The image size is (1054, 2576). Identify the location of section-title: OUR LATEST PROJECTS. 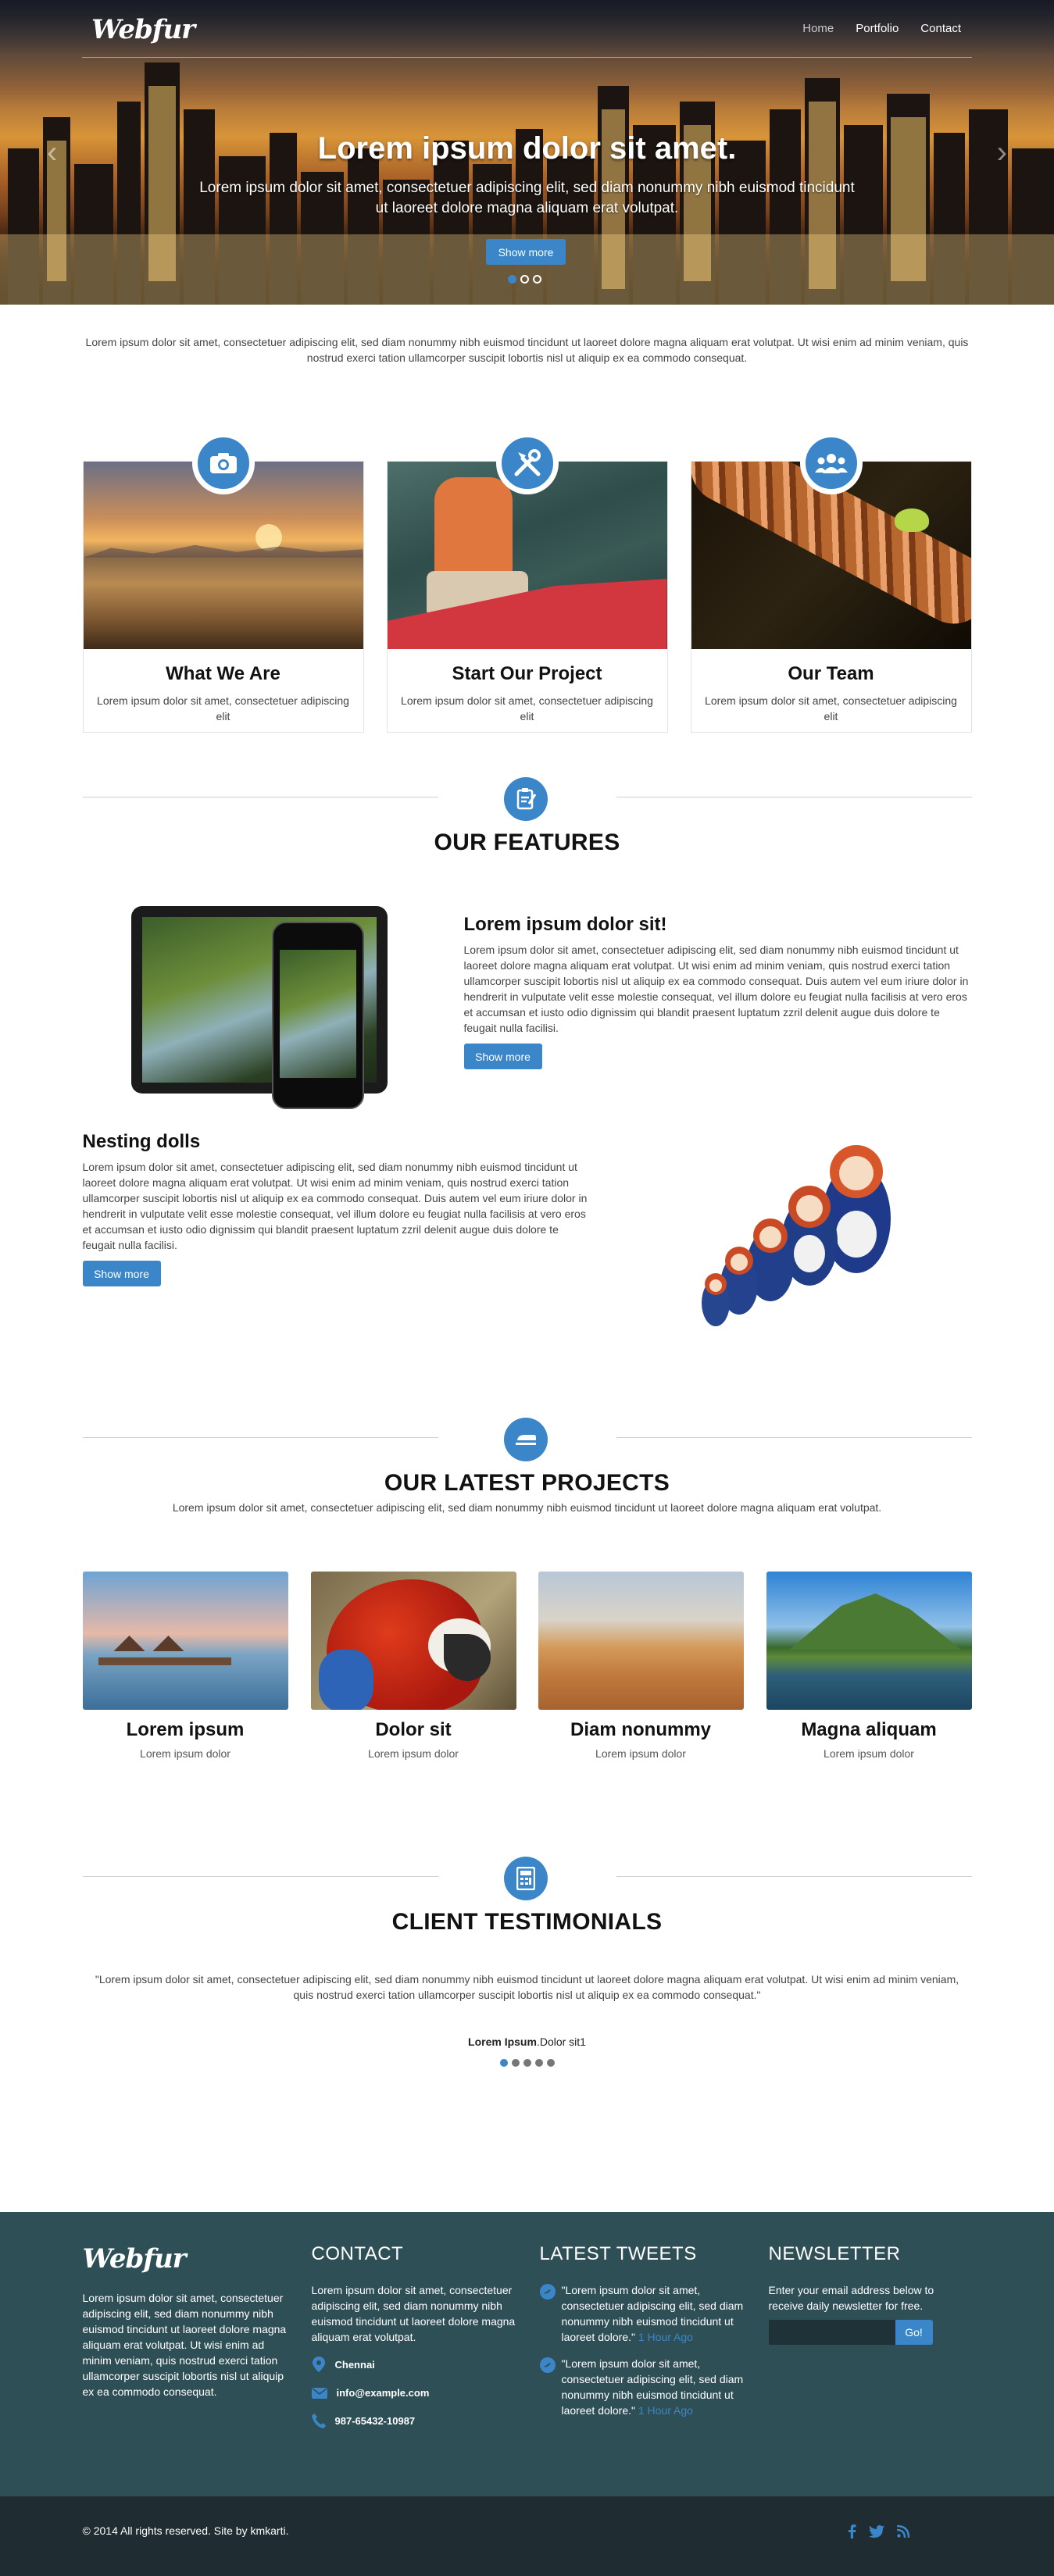
(527, 1483).